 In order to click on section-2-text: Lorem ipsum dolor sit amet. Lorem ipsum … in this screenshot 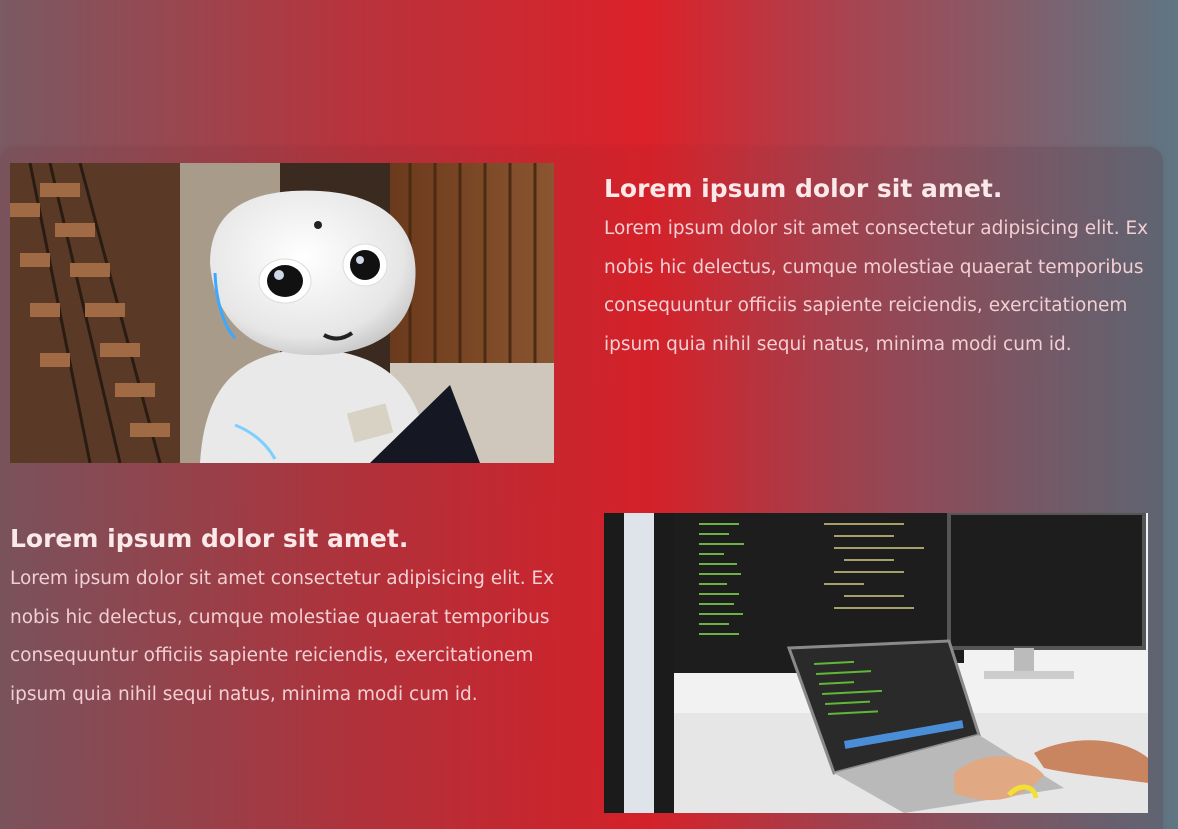, I will do `click(282, 619)`.